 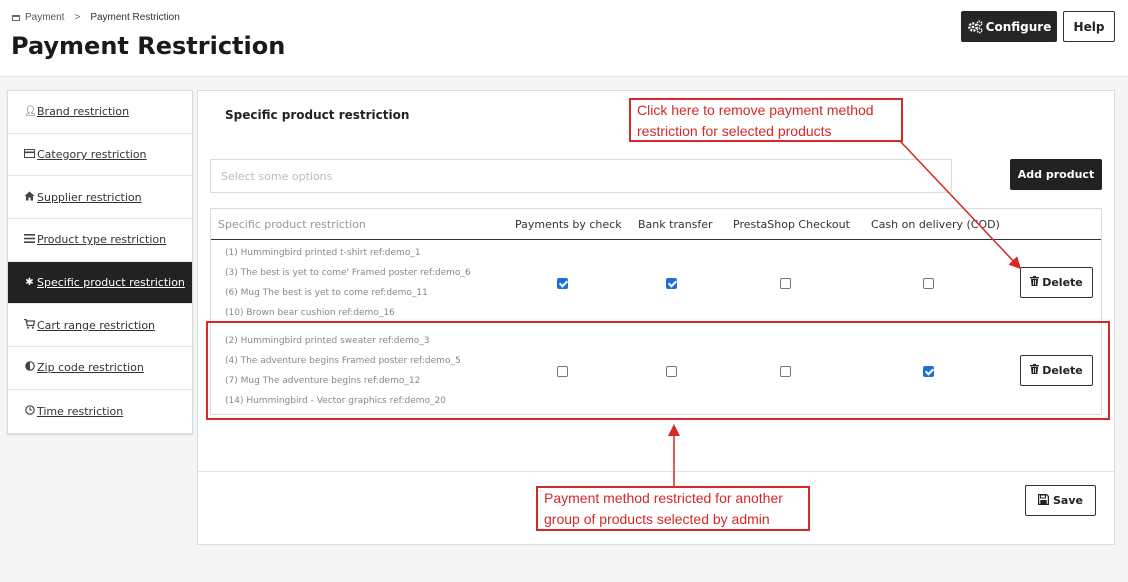 I want to click on sidebar-item-cart-range-restriction: Cart range restriction, so click(x=100, y=326).